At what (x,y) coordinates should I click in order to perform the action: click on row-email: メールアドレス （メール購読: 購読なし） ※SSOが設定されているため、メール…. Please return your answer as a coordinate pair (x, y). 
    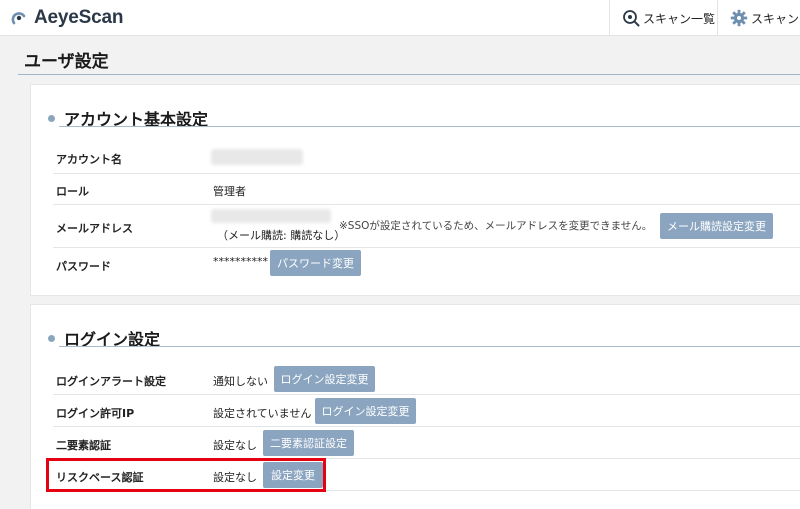
    Looking at the image, I should click on (426, 226).